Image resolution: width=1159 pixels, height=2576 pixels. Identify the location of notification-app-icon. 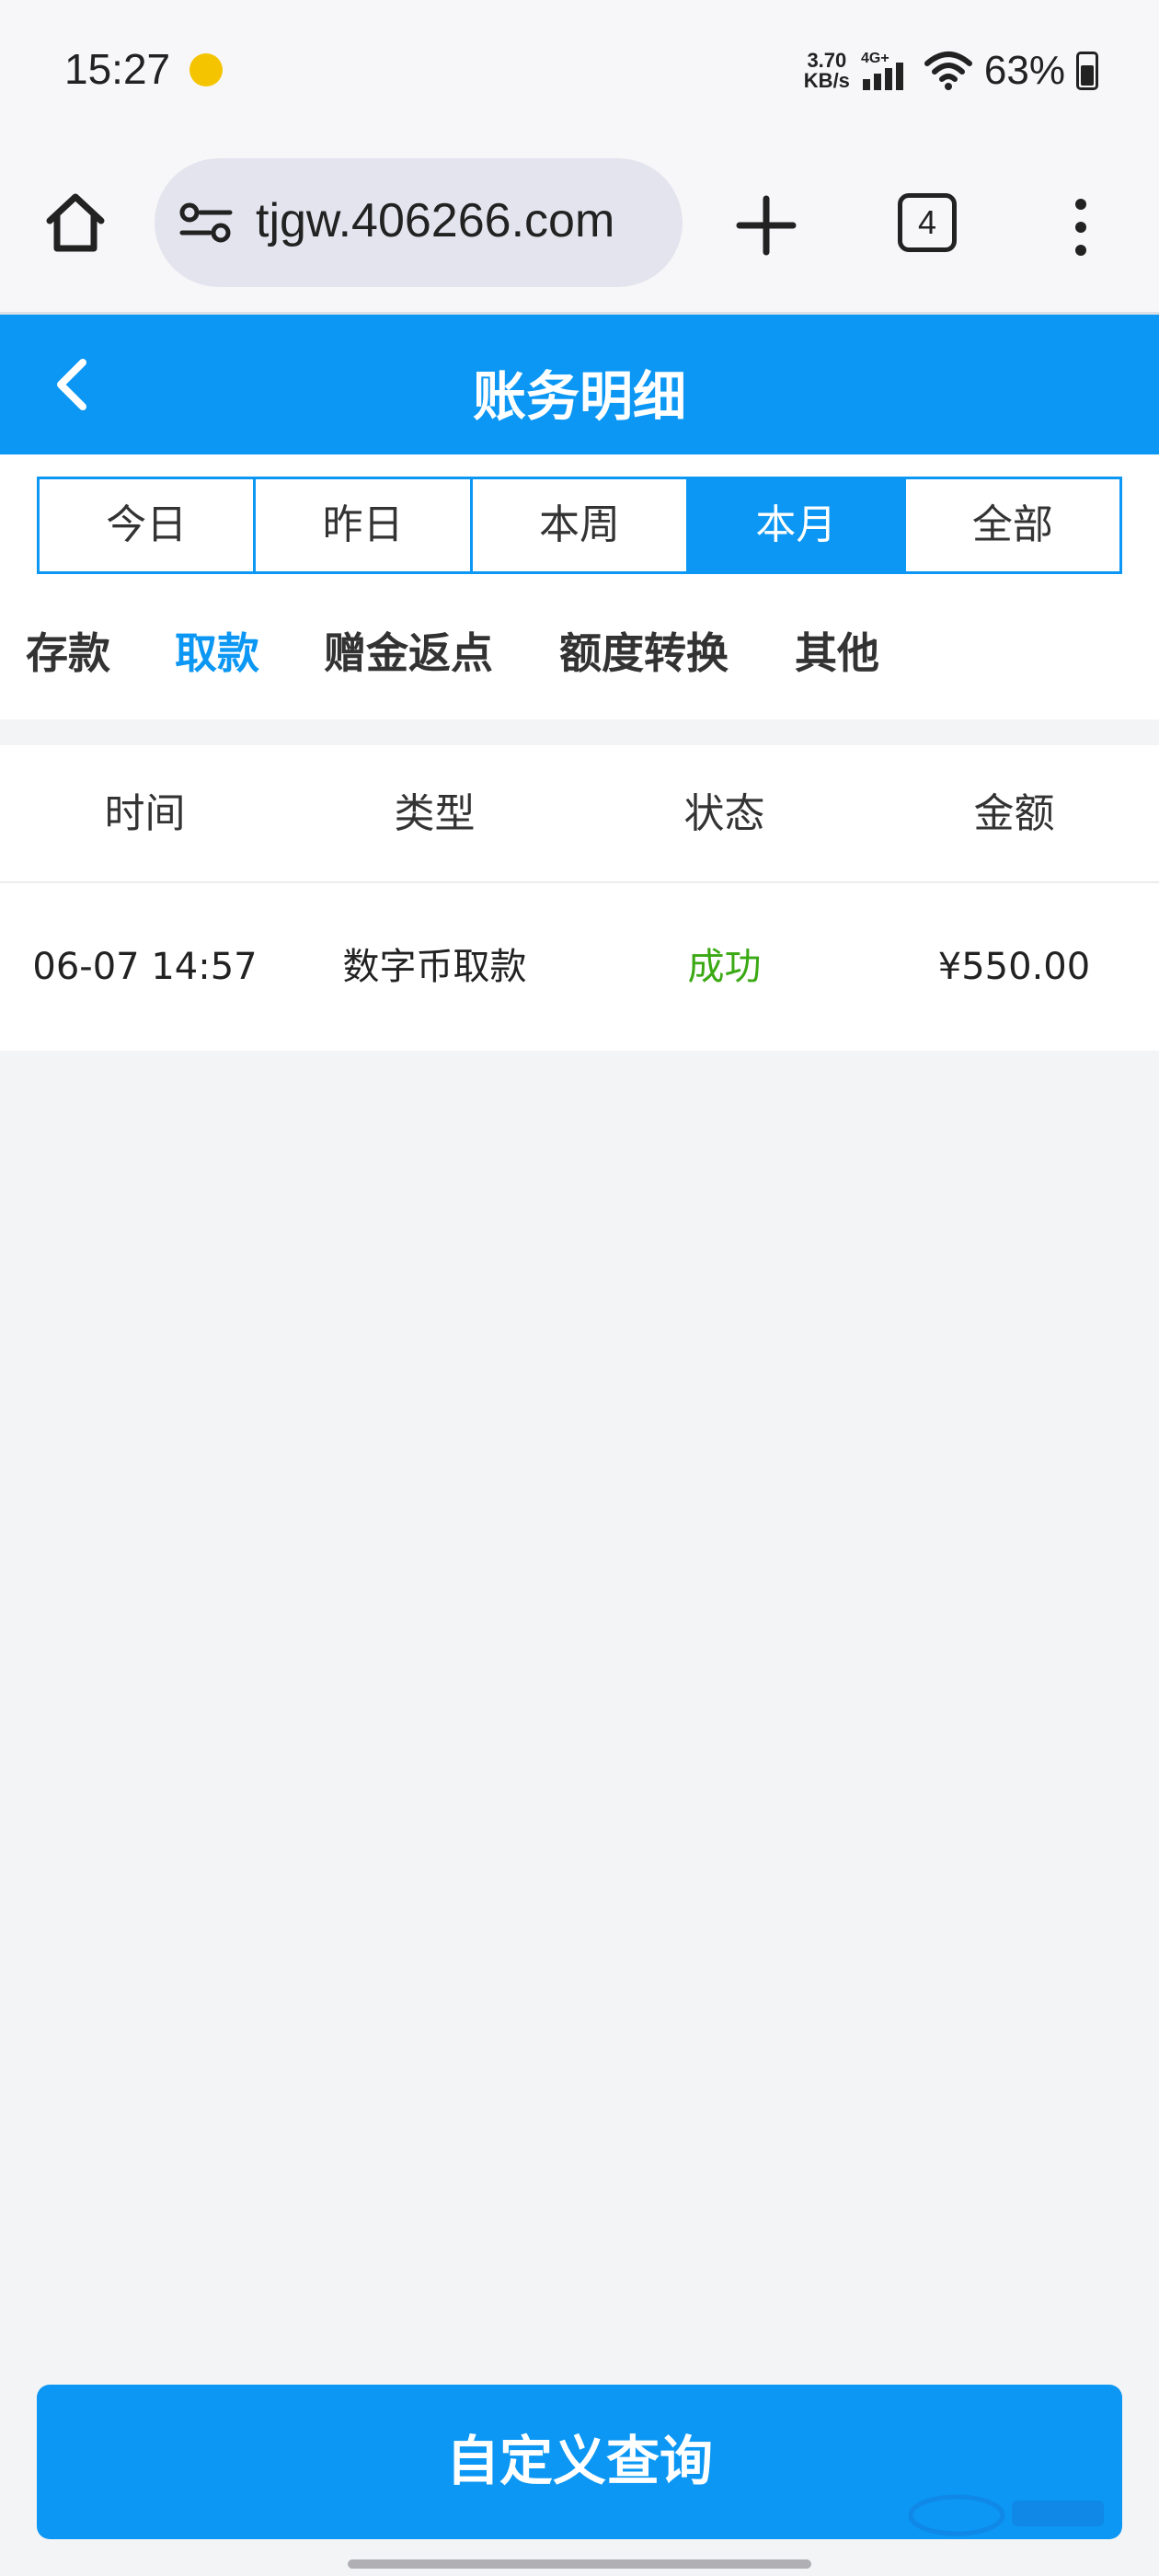
(206, 69).